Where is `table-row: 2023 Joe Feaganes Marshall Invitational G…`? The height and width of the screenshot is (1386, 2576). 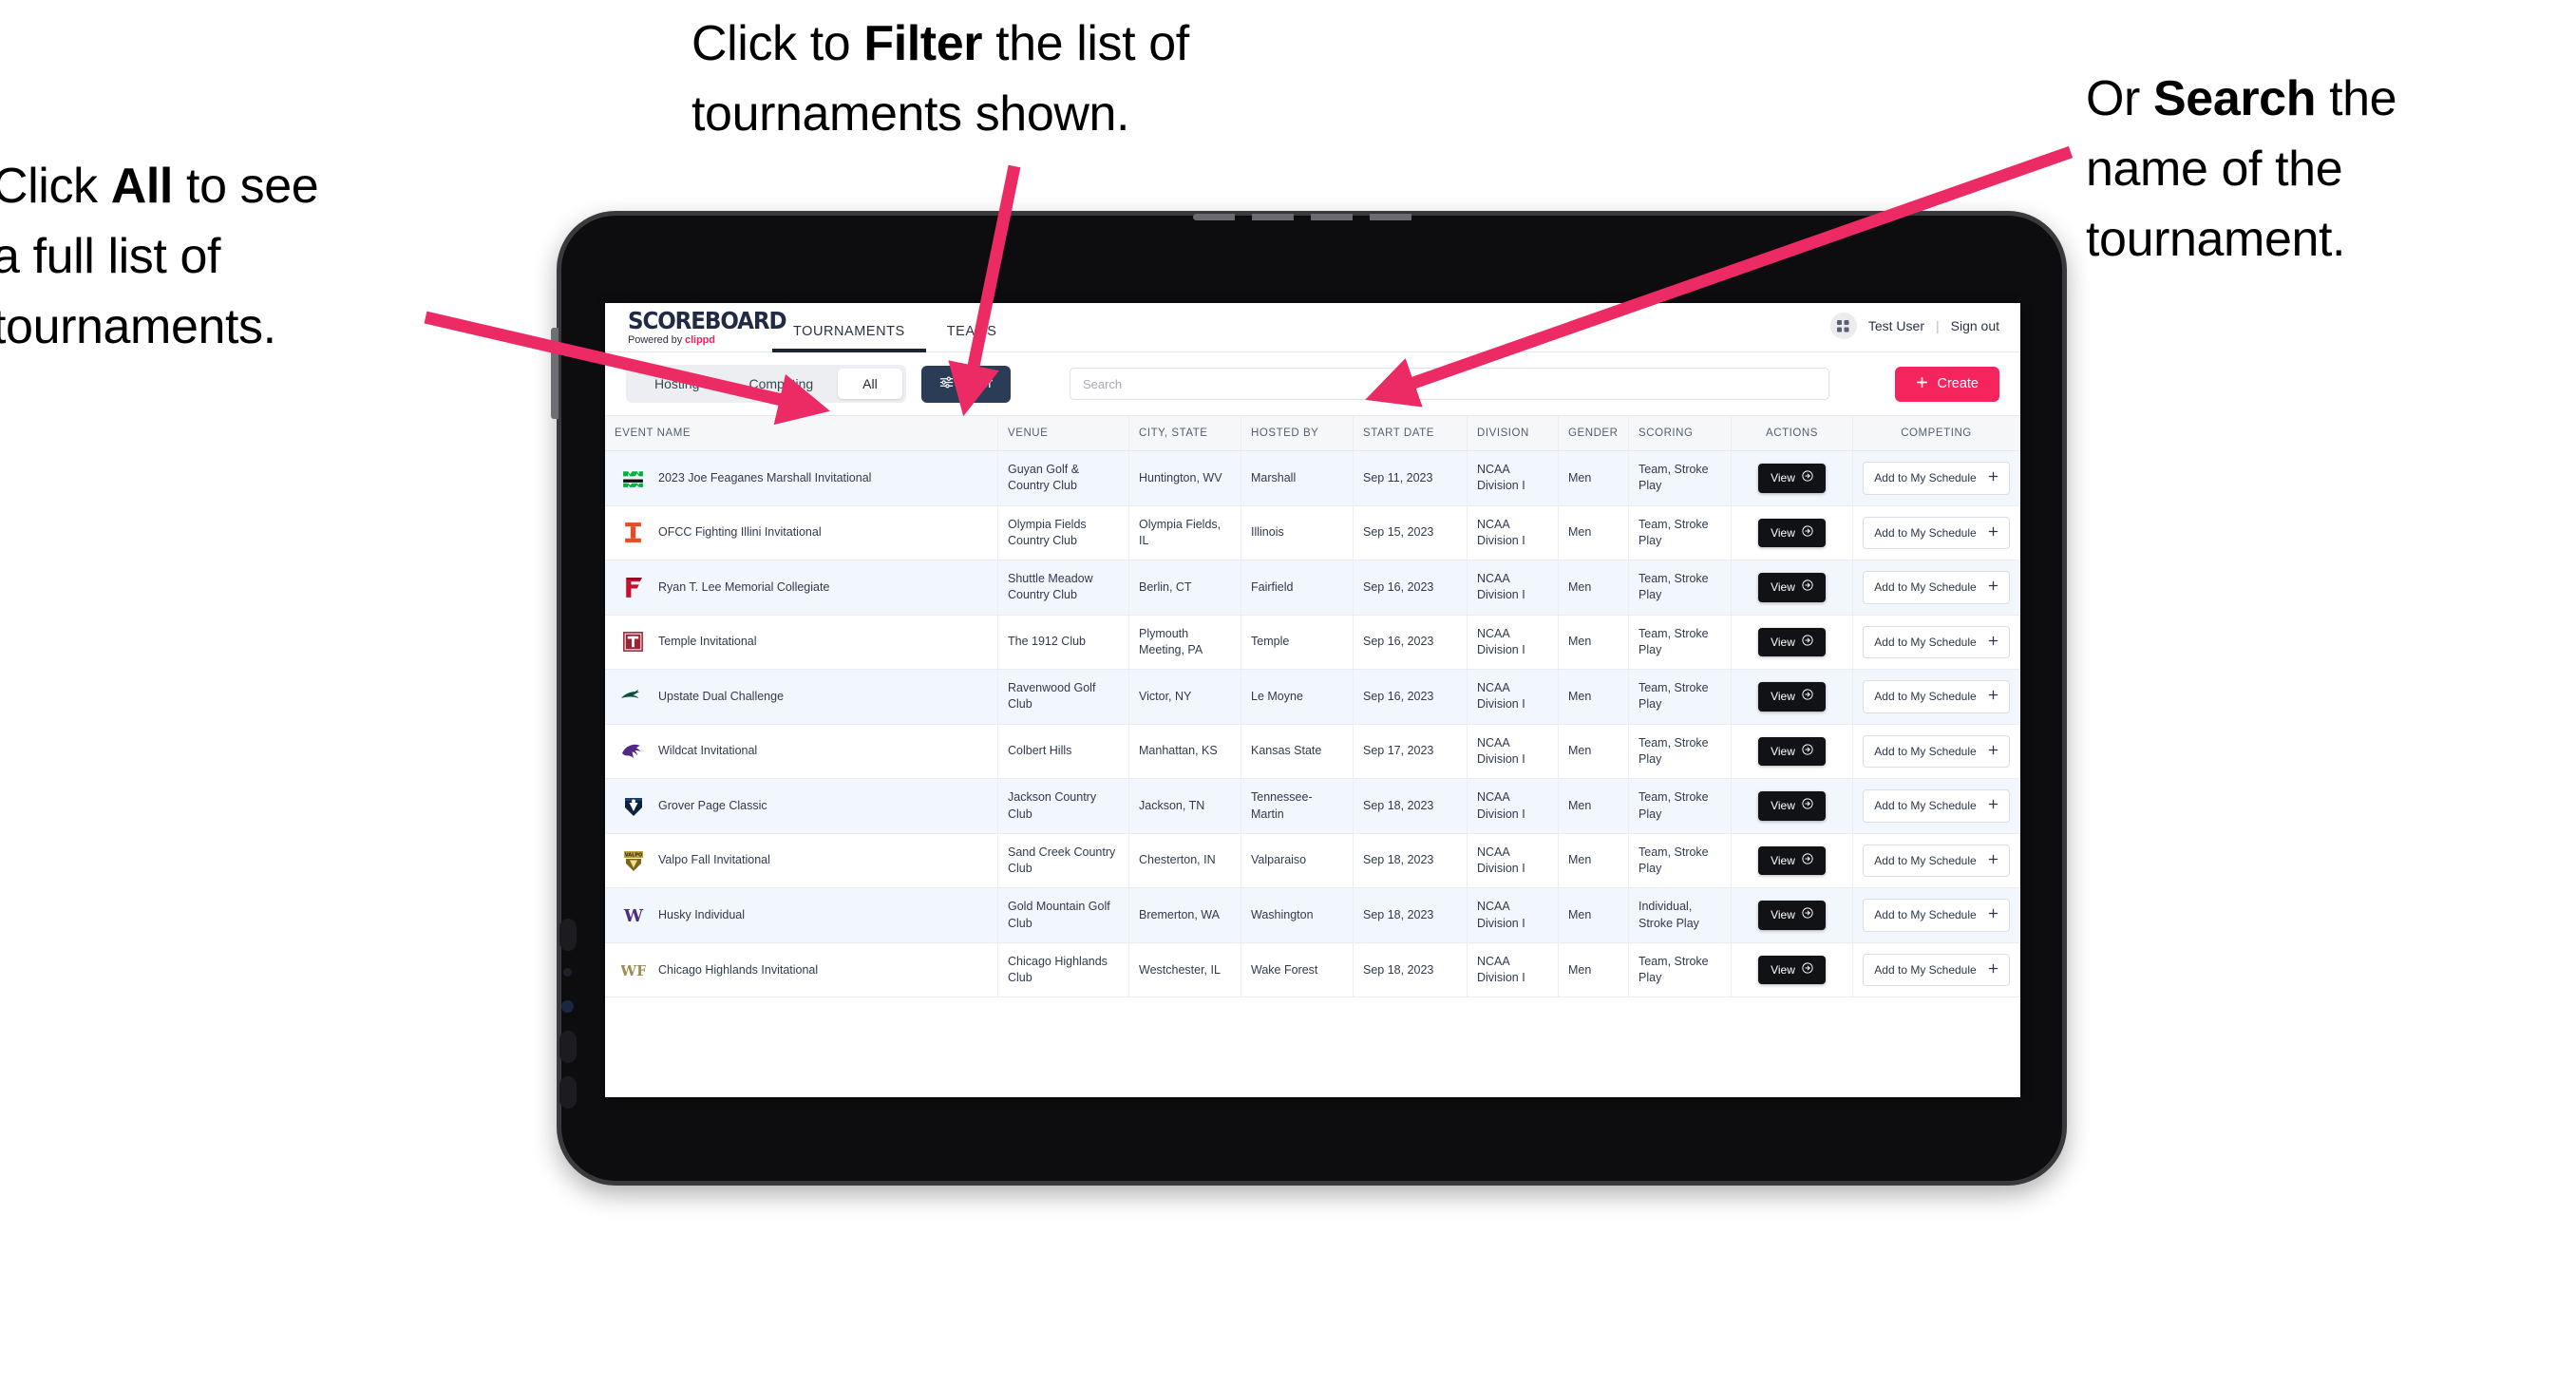
table-row: 2023 Joe Feaganes Marshall Invitational G… is located at coordinates (1312, 478).